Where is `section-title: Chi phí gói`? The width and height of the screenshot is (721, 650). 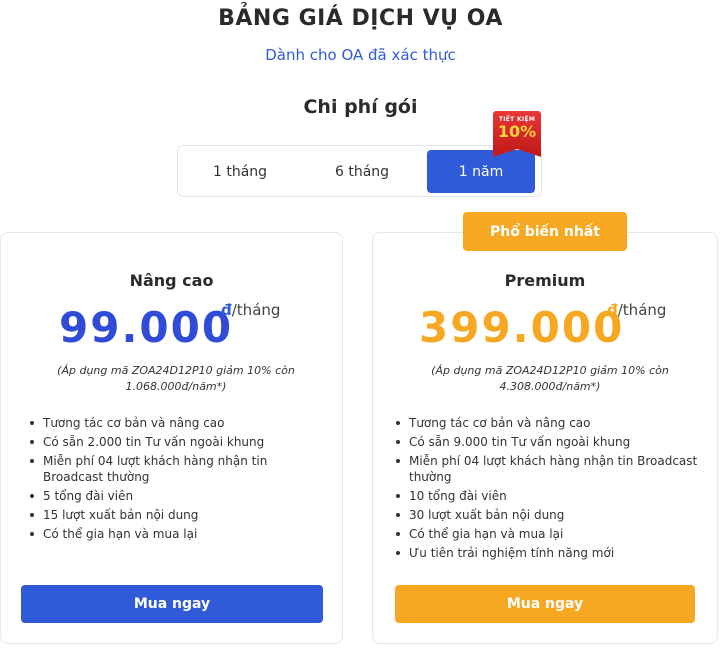 section-title: Chi phí gói is located at coordinates (360, 107).